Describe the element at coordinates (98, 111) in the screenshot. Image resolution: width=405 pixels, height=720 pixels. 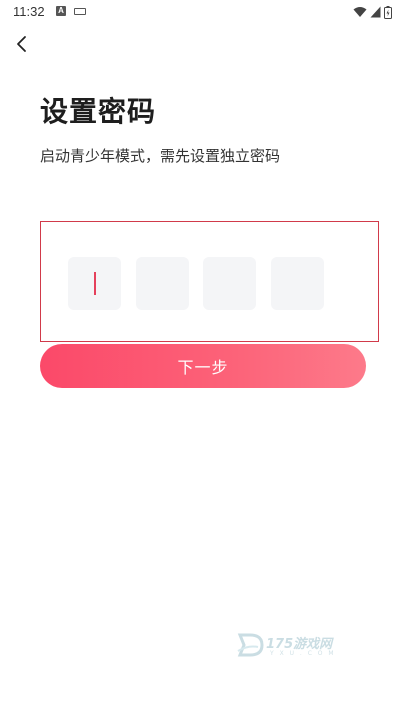
I see `page-title: 设置密码` at that location.